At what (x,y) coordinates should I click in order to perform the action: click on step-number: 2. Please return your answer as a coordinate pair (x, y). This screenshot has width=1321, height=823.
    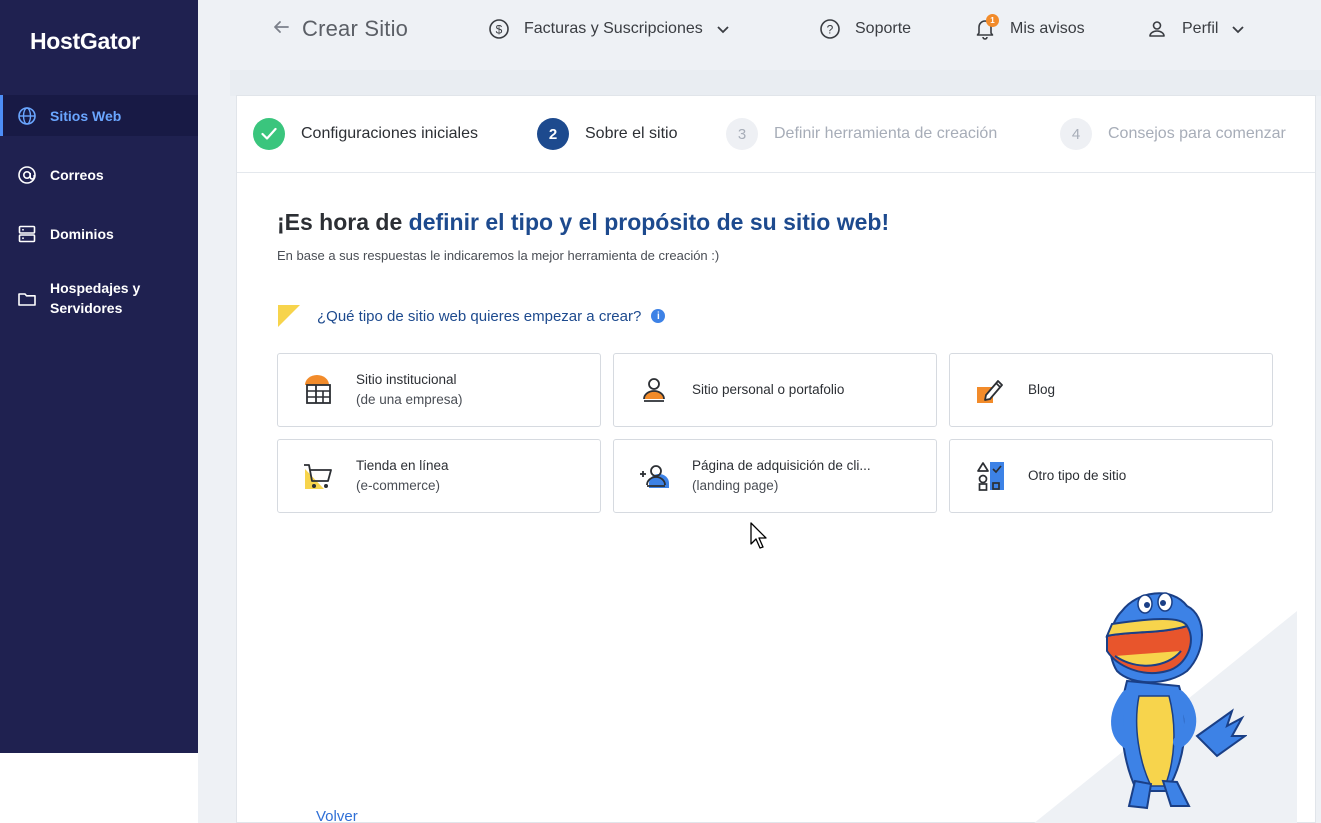
    Looking at the image, I should click on (553, 134).